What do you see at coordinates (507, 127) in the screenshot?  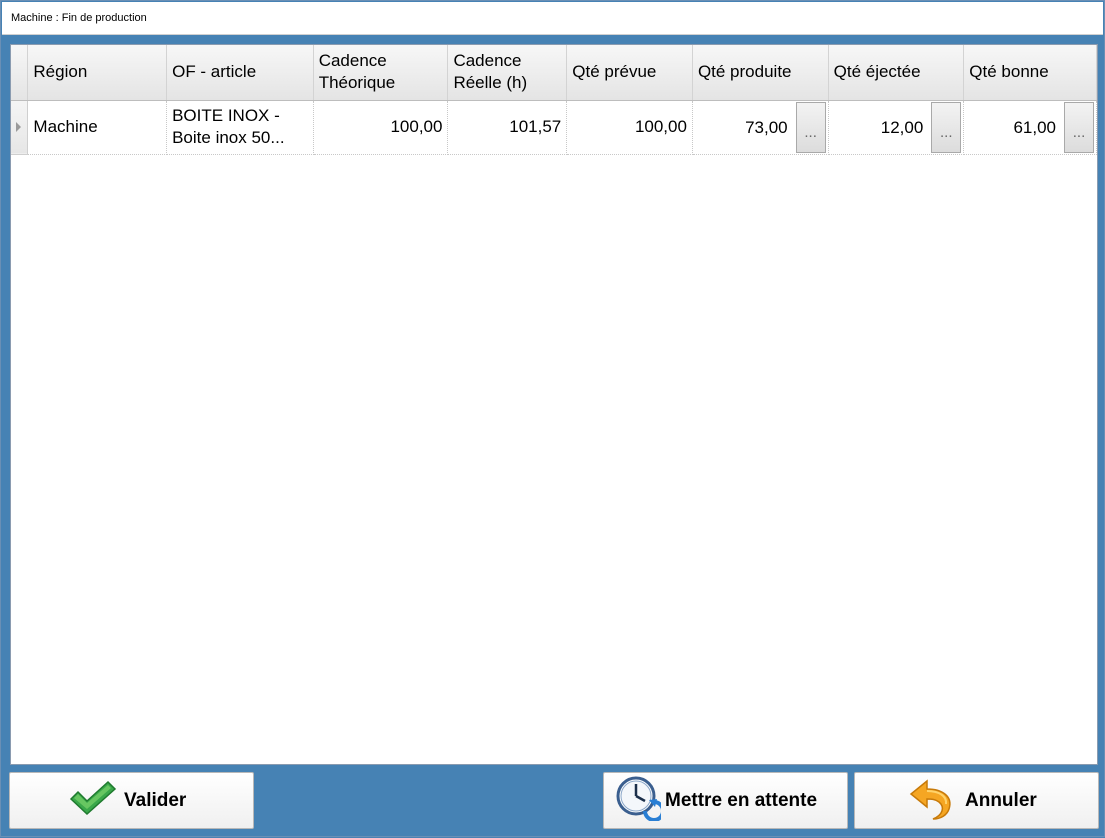 I see `cell-cadence-reelle: 101,57` at bounding box center [507, 127].